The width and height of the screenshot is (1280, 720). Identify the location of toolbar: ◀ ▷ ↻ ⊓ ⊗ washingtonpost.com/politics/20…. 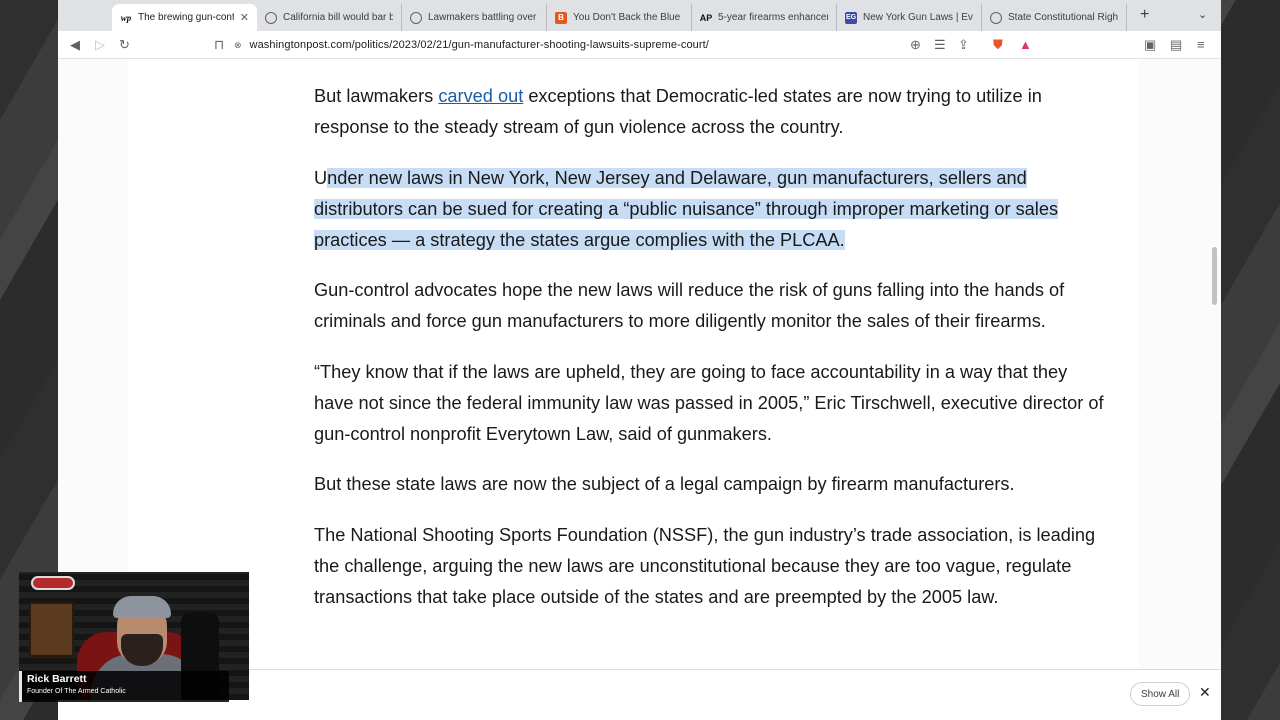
(639, 45).